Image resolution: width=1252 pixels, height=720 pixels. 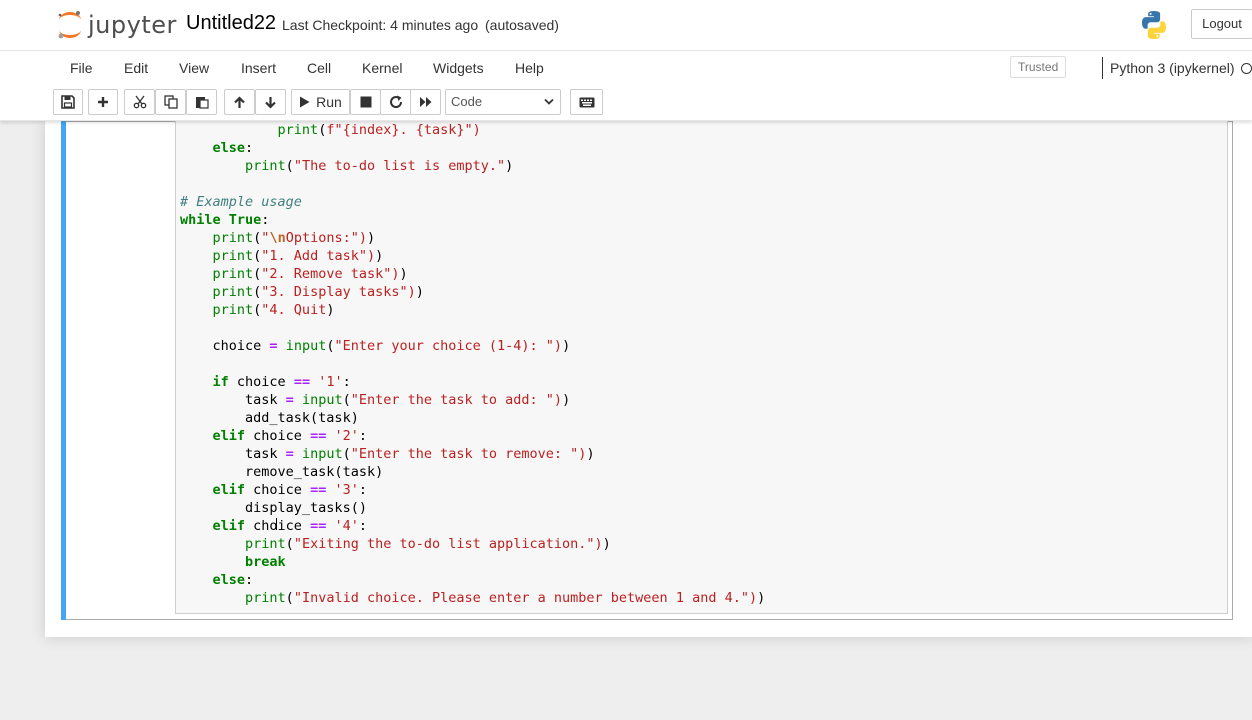 I want to click on menu-kernel: Kernel, so click(x=382, y=68).